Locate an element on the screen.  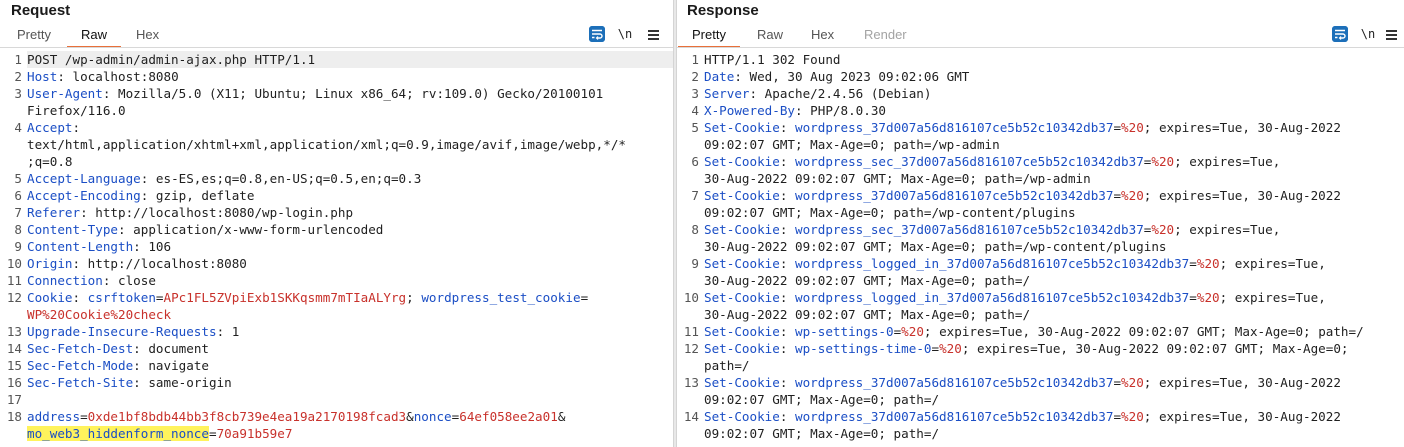
code-token: Sec-Fetch-Dest is located at coordinates (80, 348).